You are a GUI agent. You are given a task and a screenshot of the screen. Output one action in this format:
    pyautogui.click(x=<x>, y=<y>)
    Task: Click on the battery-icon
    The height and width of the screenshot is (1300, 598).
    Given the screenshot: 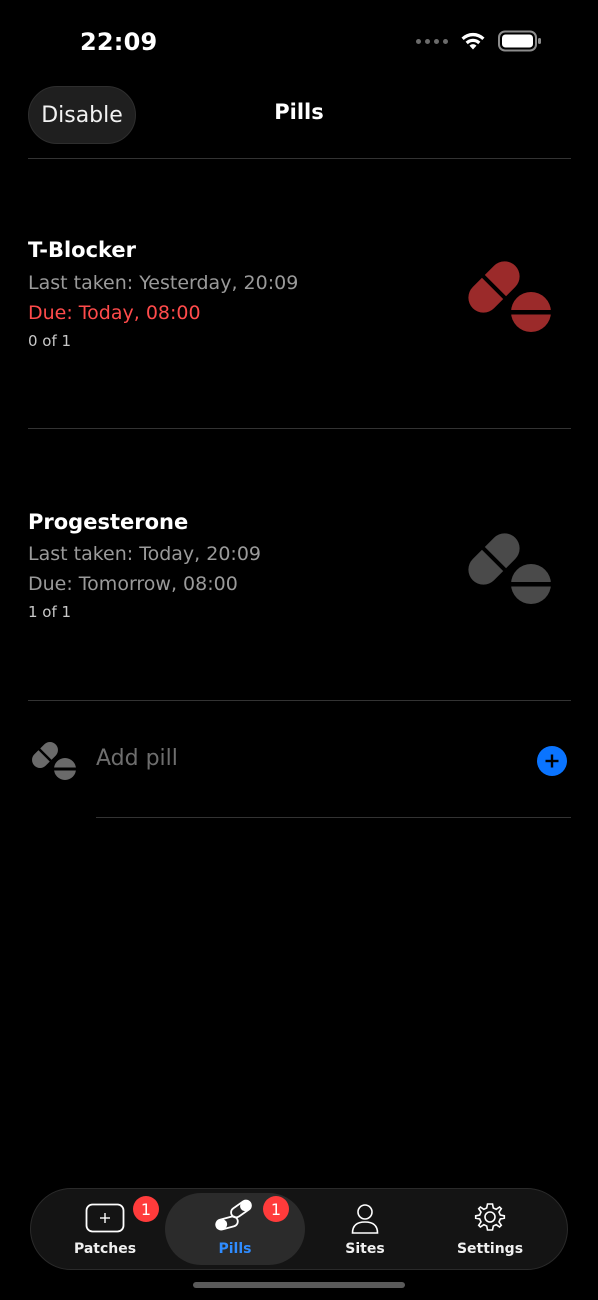 What is the action you would take?
    pyautogui.click(x=519, y=41)
    